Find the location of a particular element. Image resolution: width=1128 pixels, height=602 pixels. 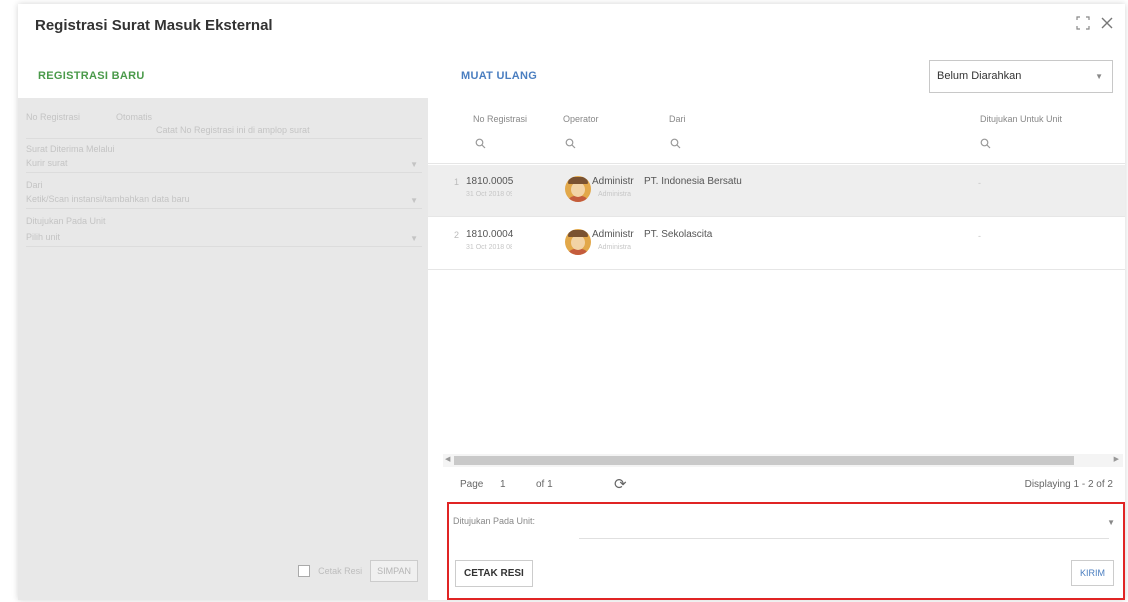

cetak-resi-checkbox is located at coordinates (304, 571).